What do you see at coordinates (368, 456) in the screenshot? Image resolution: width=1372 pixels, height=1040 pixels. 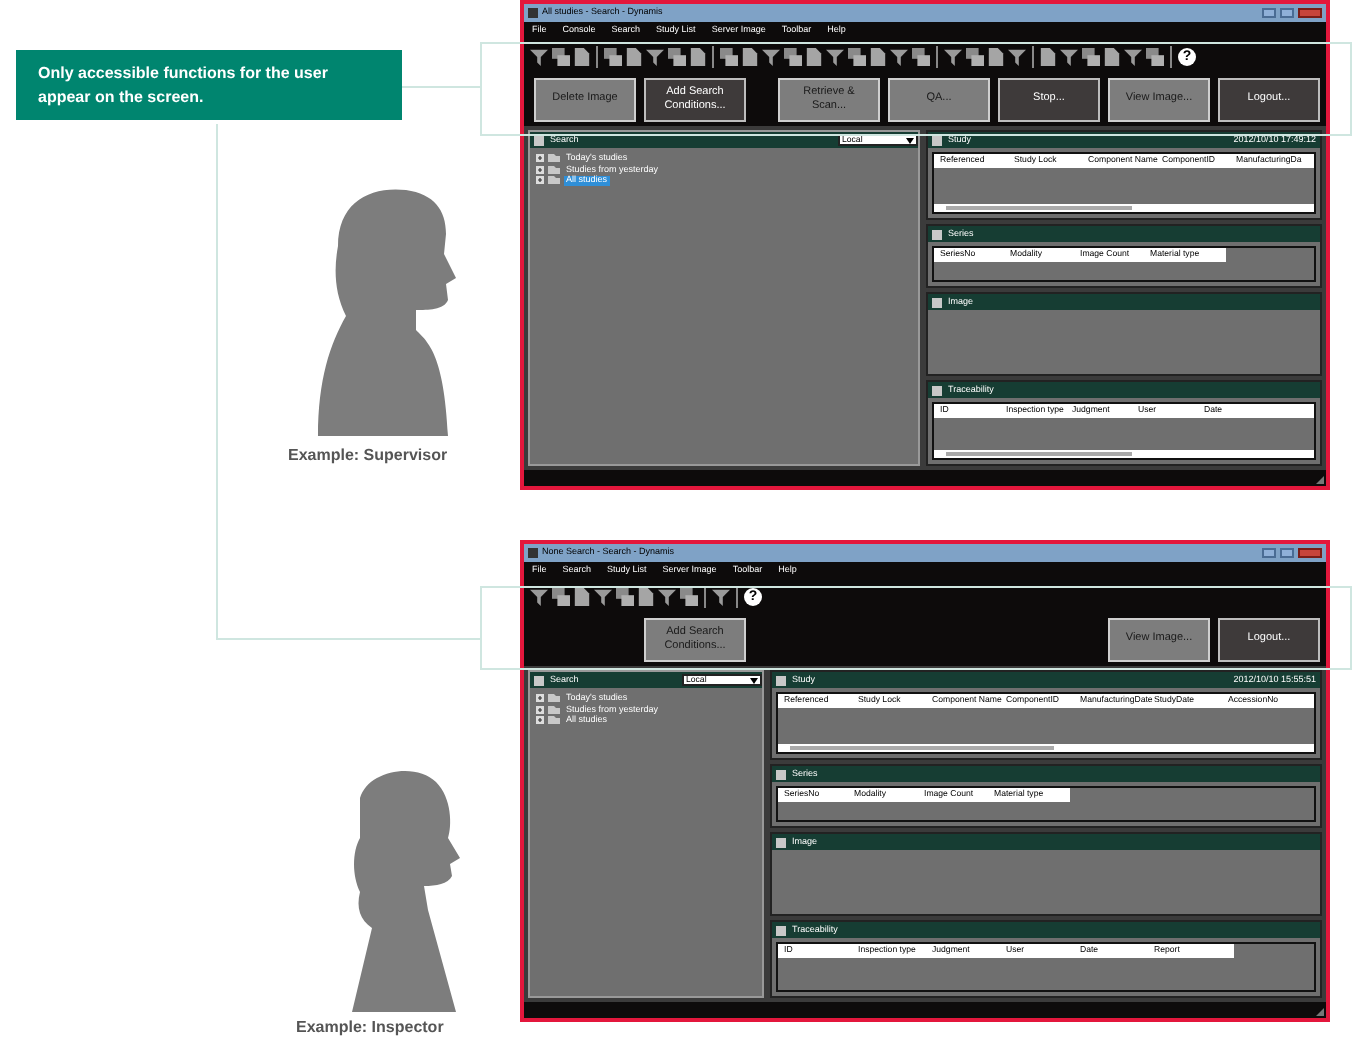 I see `role-caption: Example: Supervisor` at bounding box center [368, 456].